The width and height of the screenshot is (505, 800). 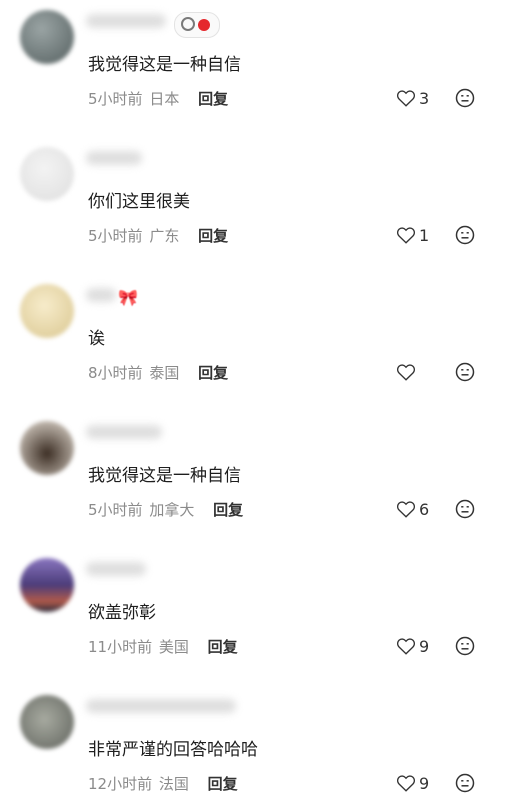 I want to click on like-button: 1, so click(x=412, y=235).